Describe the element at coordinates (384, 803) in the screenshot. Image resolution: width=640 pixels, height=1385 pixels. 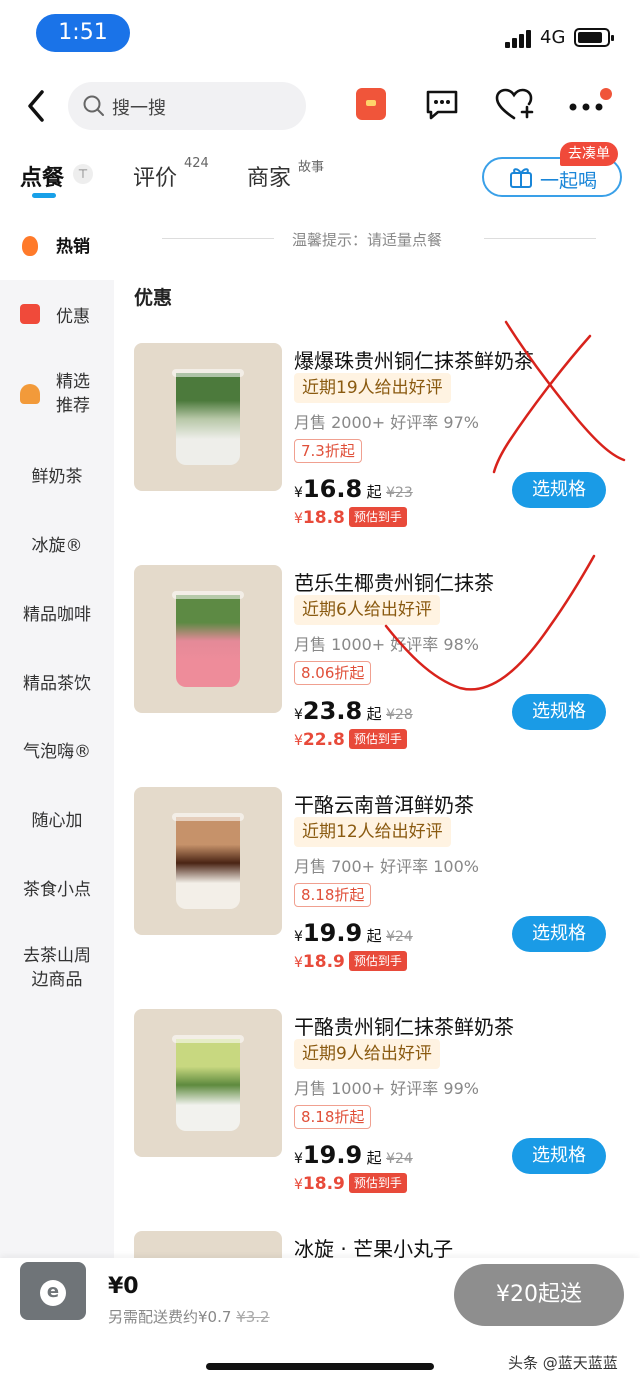
I see `product-name: 干酪云南普洱鲜奶茶` at that location.